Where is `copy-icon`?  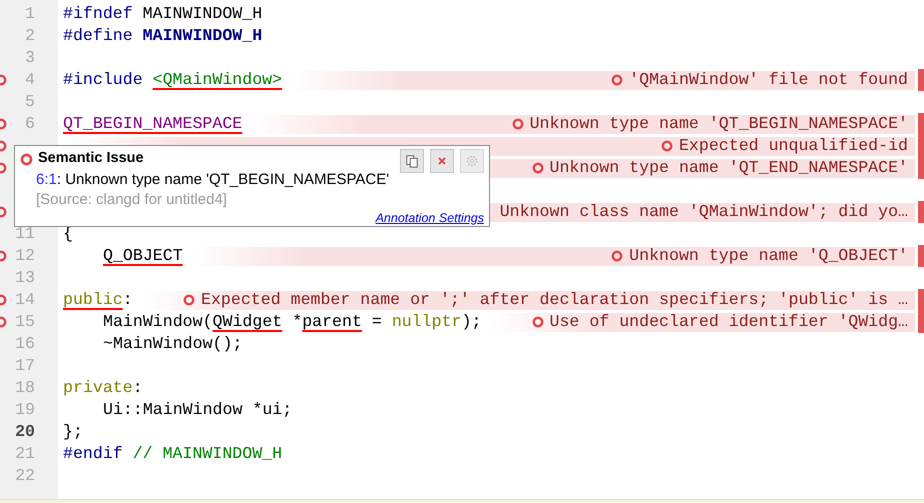
copy-icon is located at coordinates (412, 161).